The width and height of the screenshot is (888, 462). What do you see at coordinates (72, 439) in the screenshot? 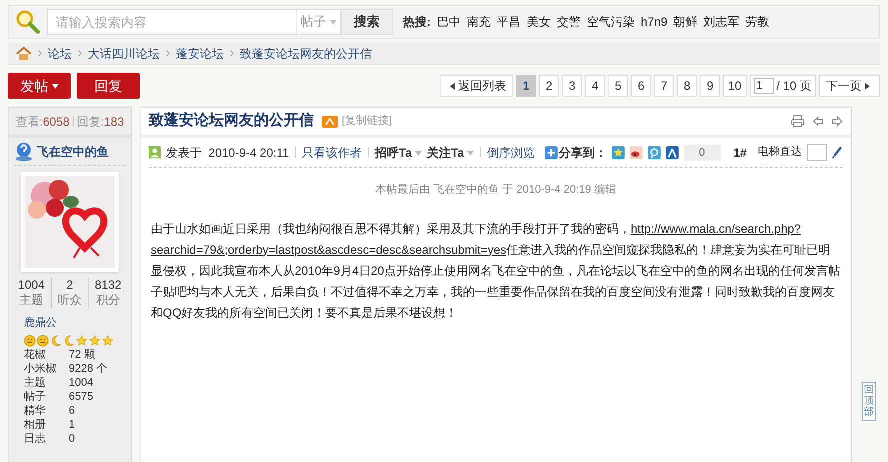
I see `profile-field-value: 0` at bounding box center [72, 439].